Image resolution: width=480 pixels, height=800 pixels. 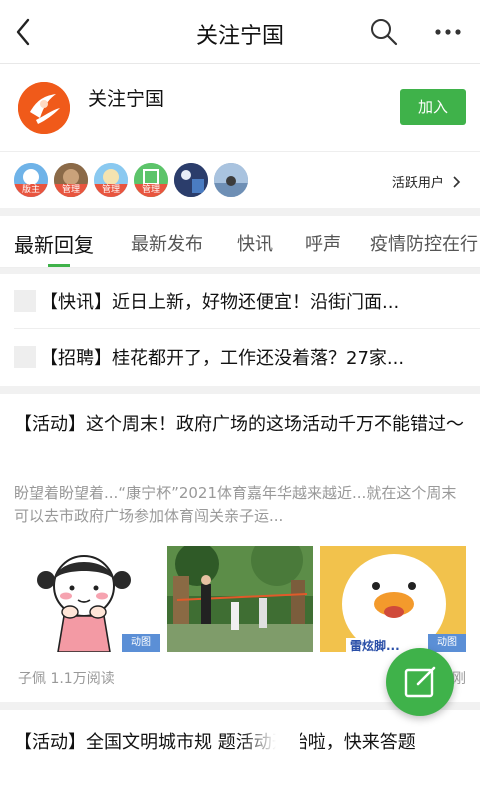 I want to click on search-icon, so click(x=384, y=32).